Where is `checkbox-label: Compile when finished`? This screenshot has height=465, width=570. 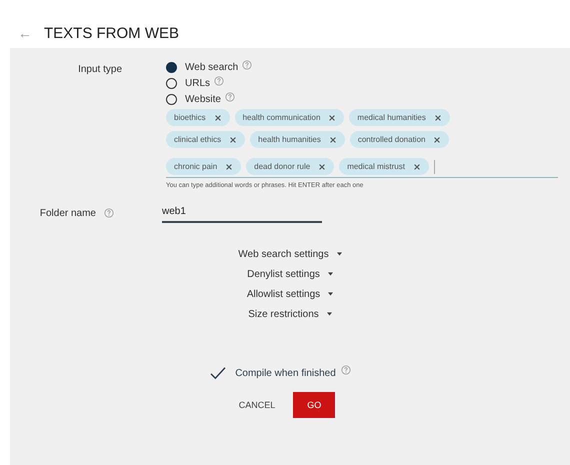
checkbox-label: Compile when finished is located at coordinates (285, 373).